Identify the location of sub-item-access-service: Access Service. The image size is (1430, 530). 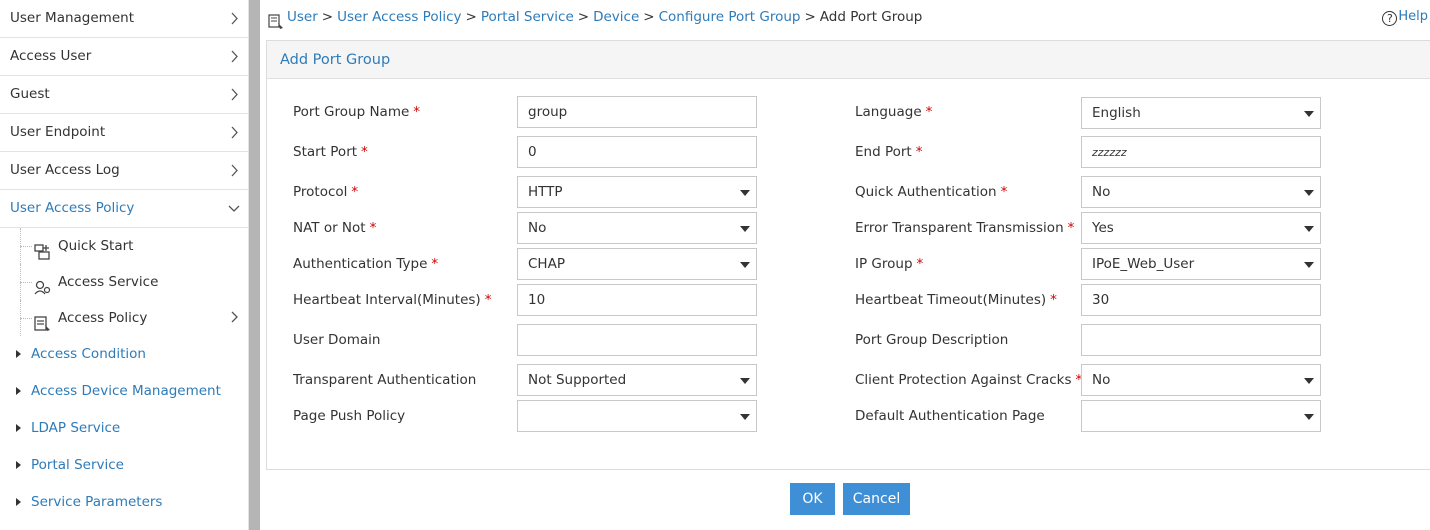
(124, 282).